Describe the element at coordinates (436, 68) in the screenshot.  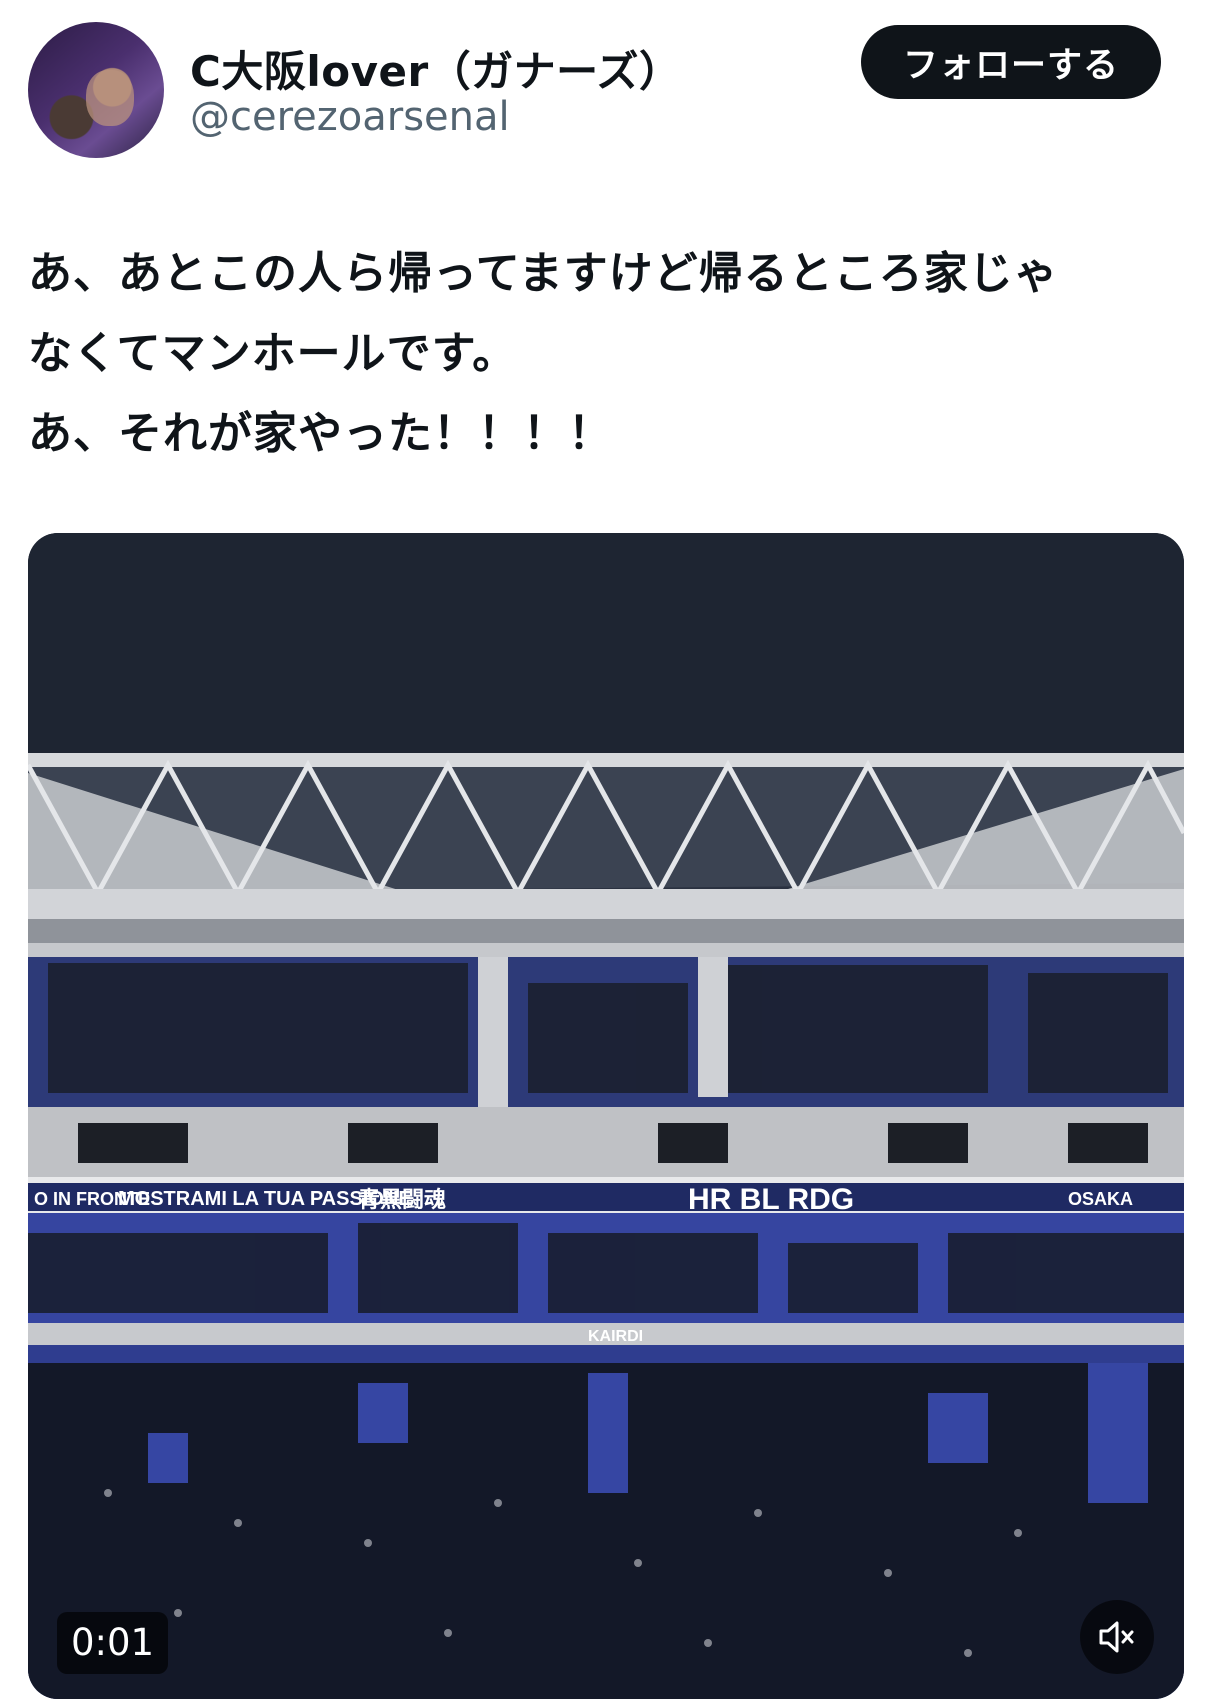
I see `display-name: C大阪lover（ガナーズ）` at that location.